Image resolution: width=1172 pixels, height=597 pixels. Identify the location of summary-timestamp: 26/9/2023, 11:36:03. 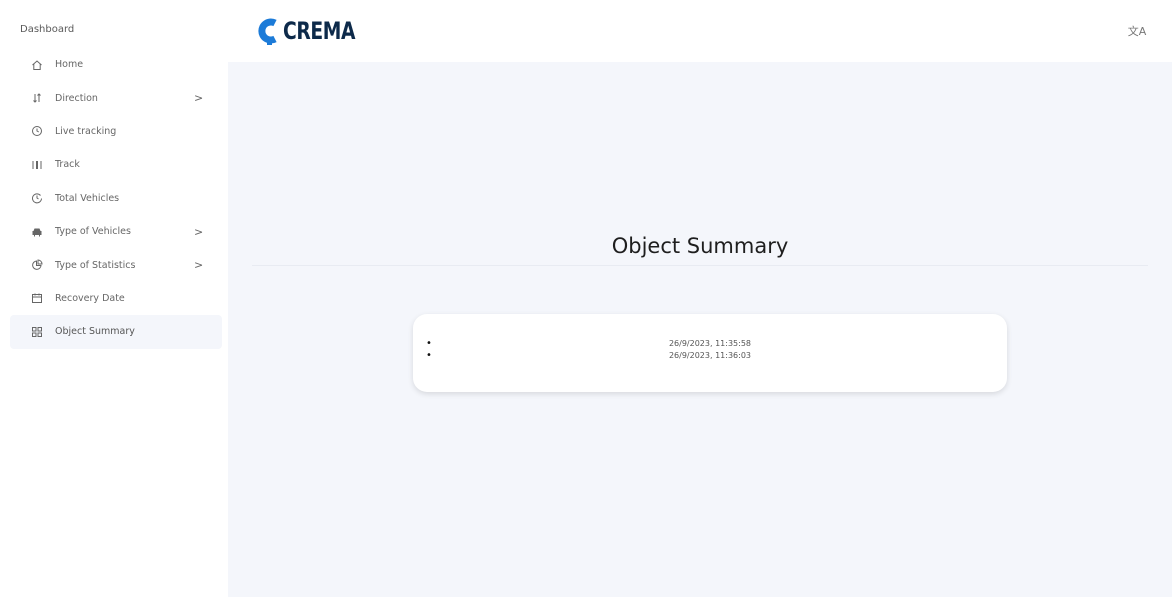
(710, 355).